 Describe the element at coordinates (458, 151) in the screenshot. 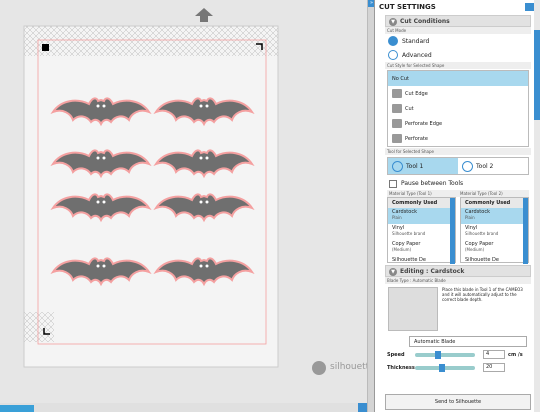

I see `tool-label: Tool for Selected Shape` at that location.